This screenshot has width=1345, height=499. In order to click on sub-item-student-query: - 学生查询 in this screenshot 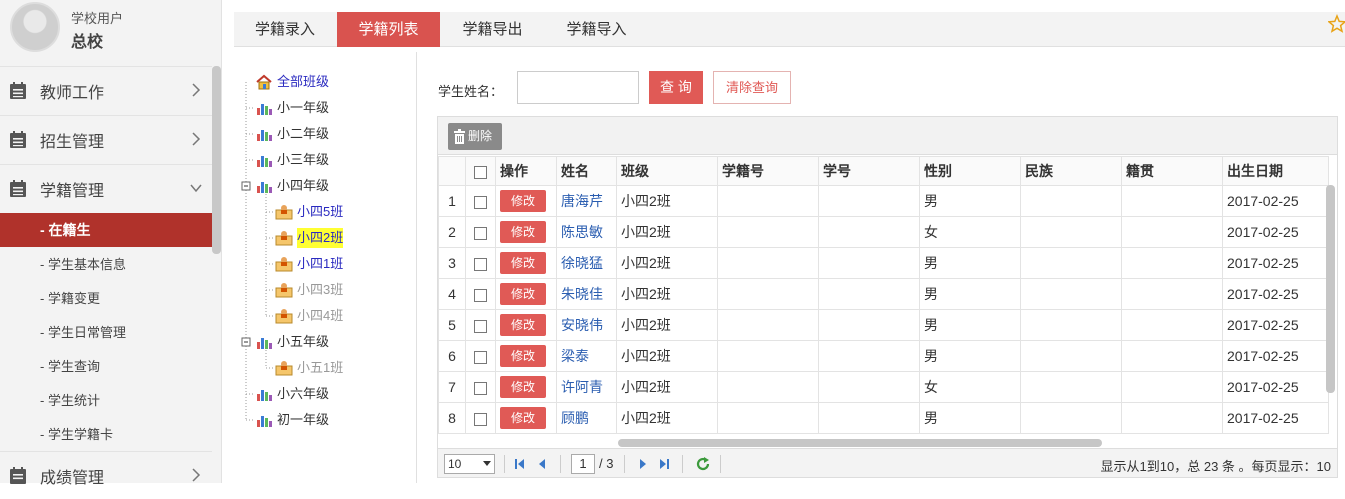, I will do `click(106, 367)`.